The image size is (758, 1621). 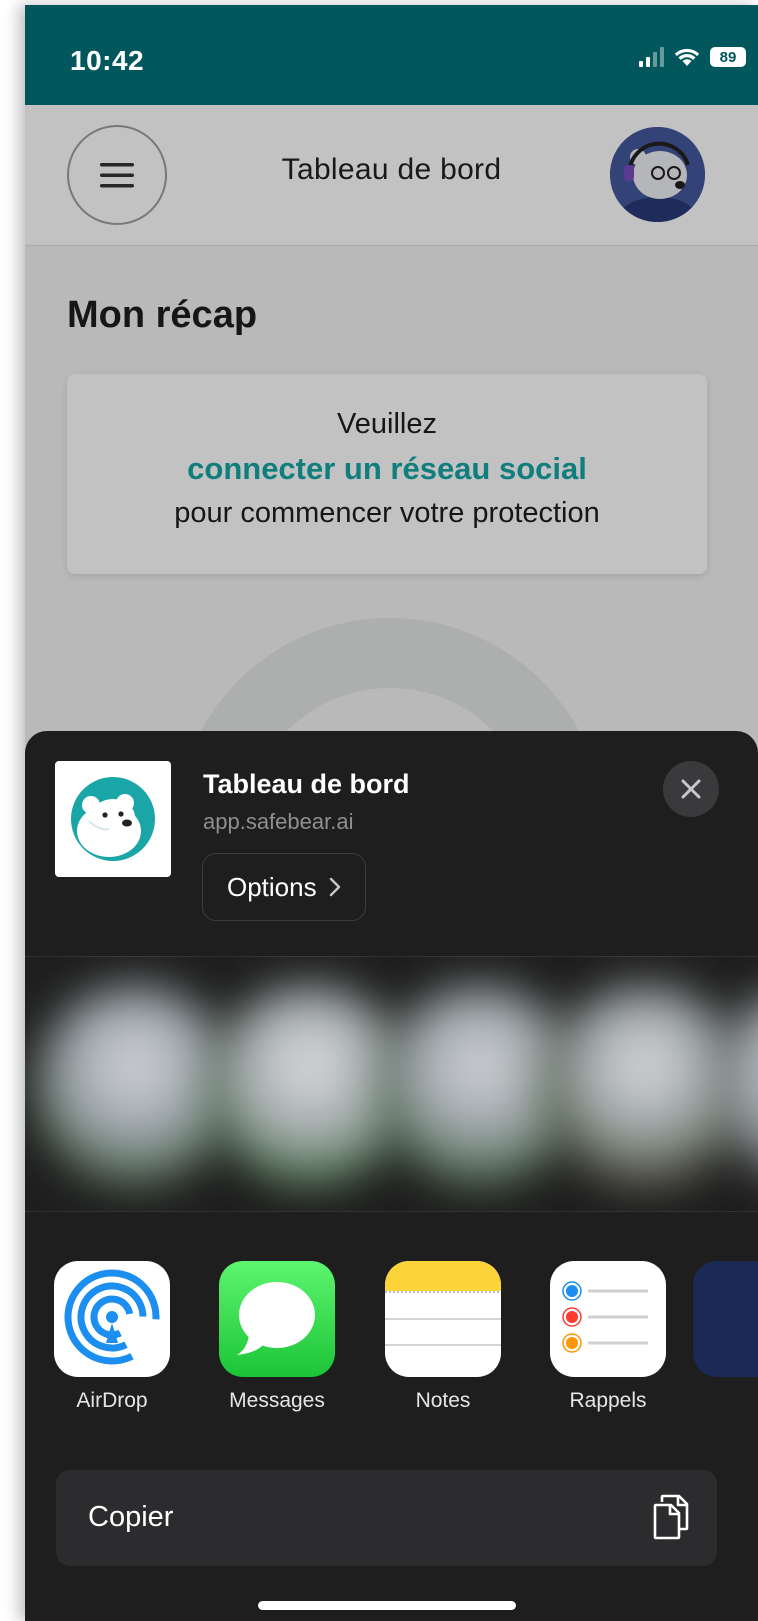 I want to click on share-sheet-url: app.safebear.ai, so click(x=278, y=821).